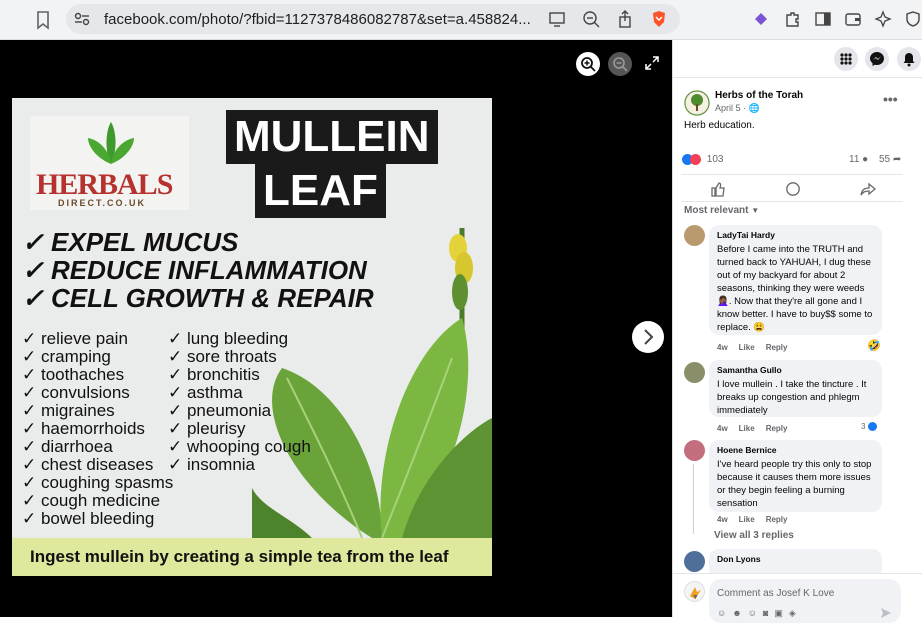 The height and width of the screenshot is (623, 922). Describe the element at coordinates (588, 64) in the screenshot. I see `zoom-in-button` at that location.